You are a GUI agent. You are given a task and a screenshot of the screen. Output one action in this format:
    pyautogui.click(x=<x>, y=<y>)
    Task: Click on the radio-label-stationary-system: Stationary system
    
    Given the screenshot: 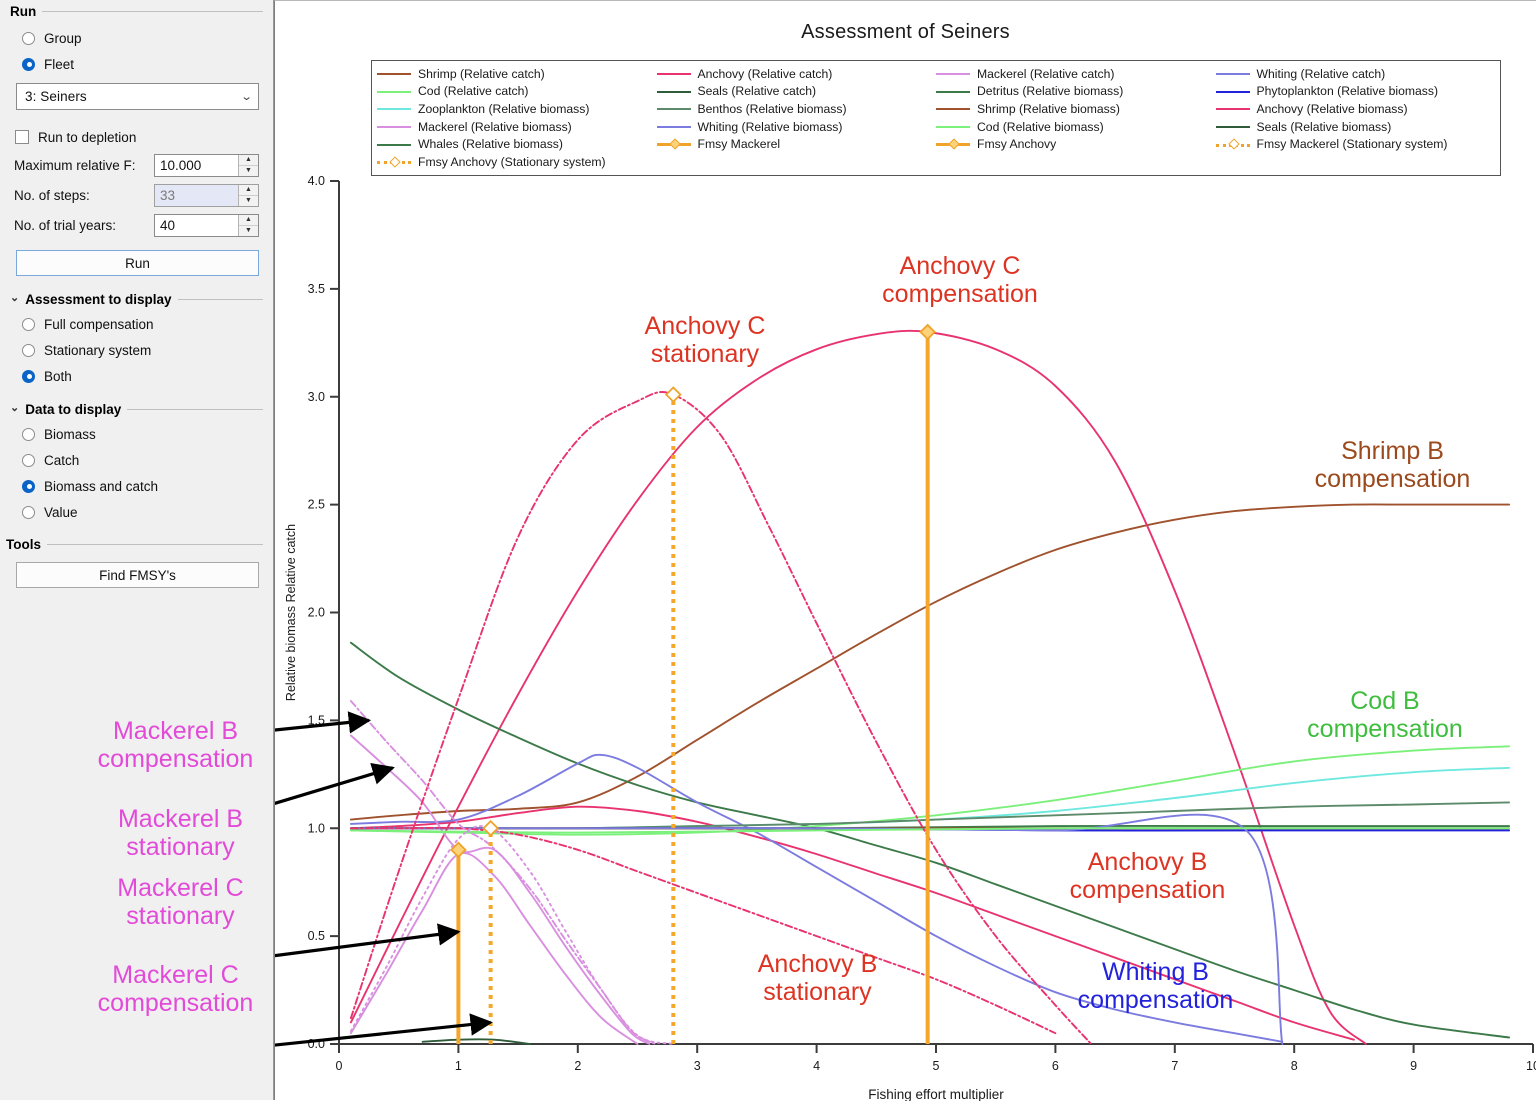 What is the action you would take?
    pyautogui.click(x=98, y=350)
    